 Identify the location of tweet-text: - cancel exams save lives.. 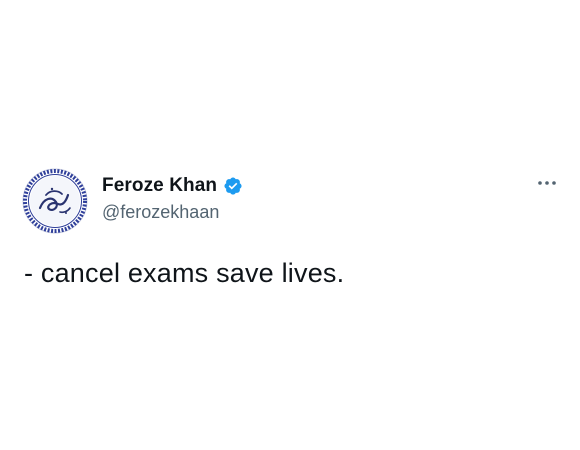
(184, 273).